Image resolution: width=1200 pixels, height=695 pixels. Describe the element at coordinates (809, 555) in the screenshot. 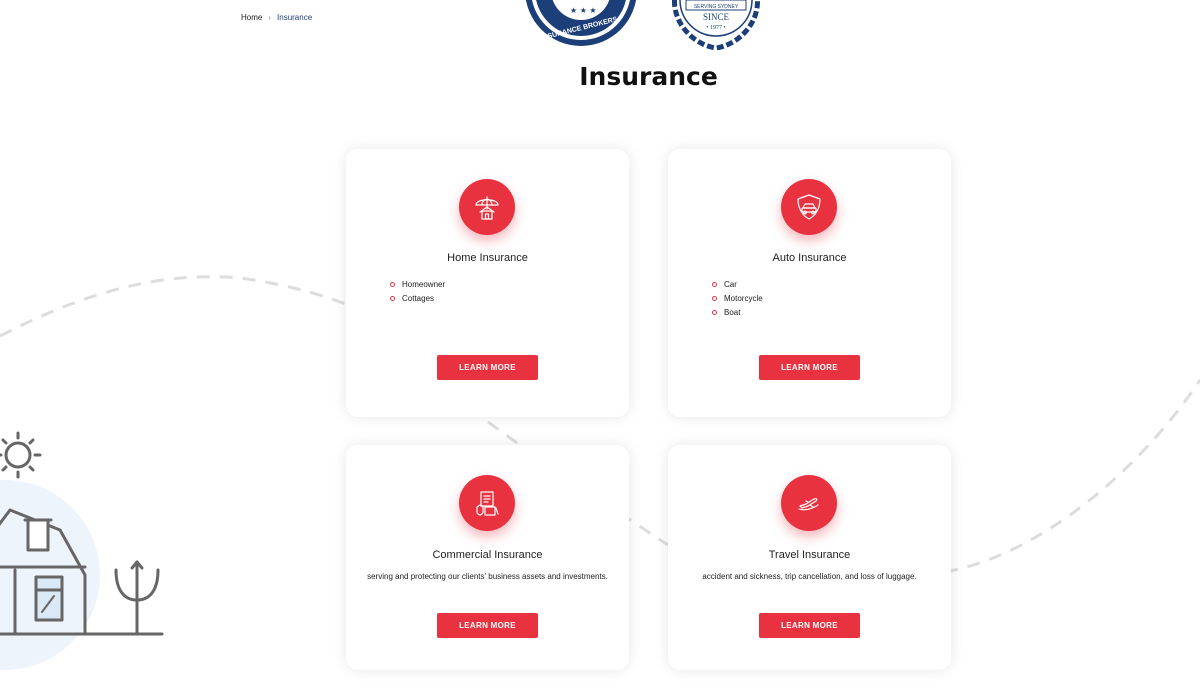

I see `card-title: Travel Insurance` at that location.